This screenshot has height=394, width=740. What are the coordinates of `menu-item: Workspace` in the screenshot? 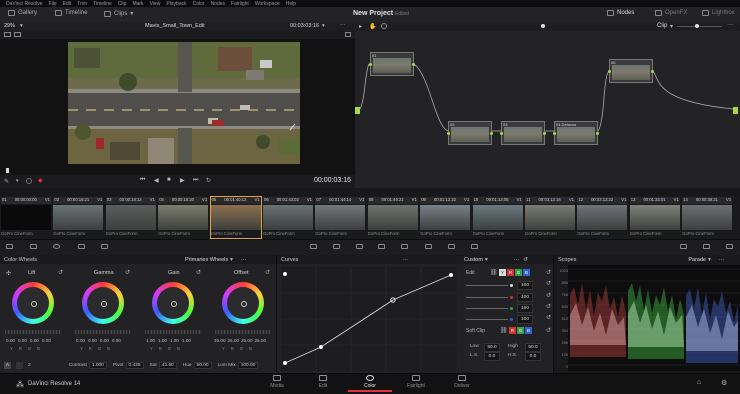 It's located at (267, 4).